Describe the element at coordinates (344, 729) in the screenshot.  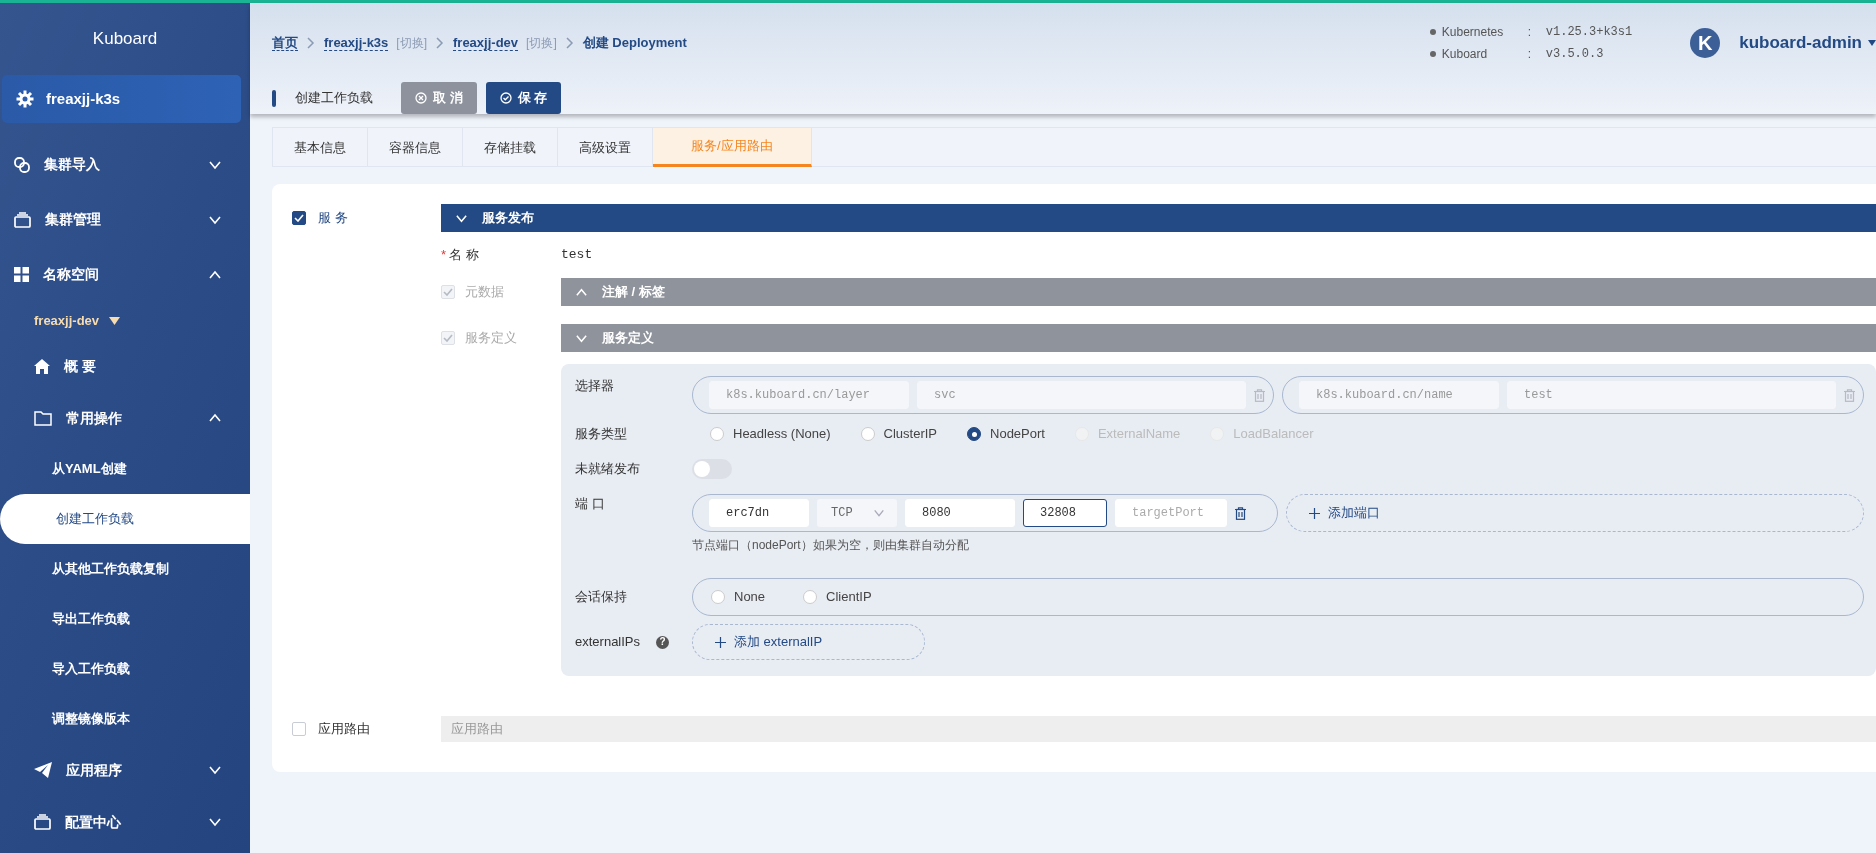
I see `checkbox-label: 应用路由` at that location.